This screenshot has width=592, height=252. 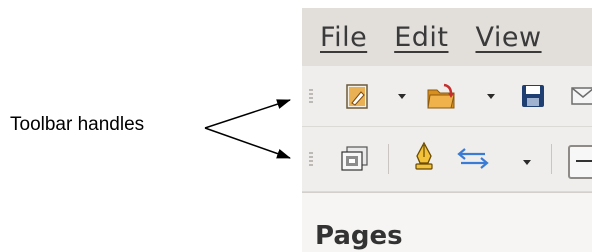 What do you see at coordinates (424, 156) in the screenshot?
I see `pen-icon` at bounding box center [424, 156].